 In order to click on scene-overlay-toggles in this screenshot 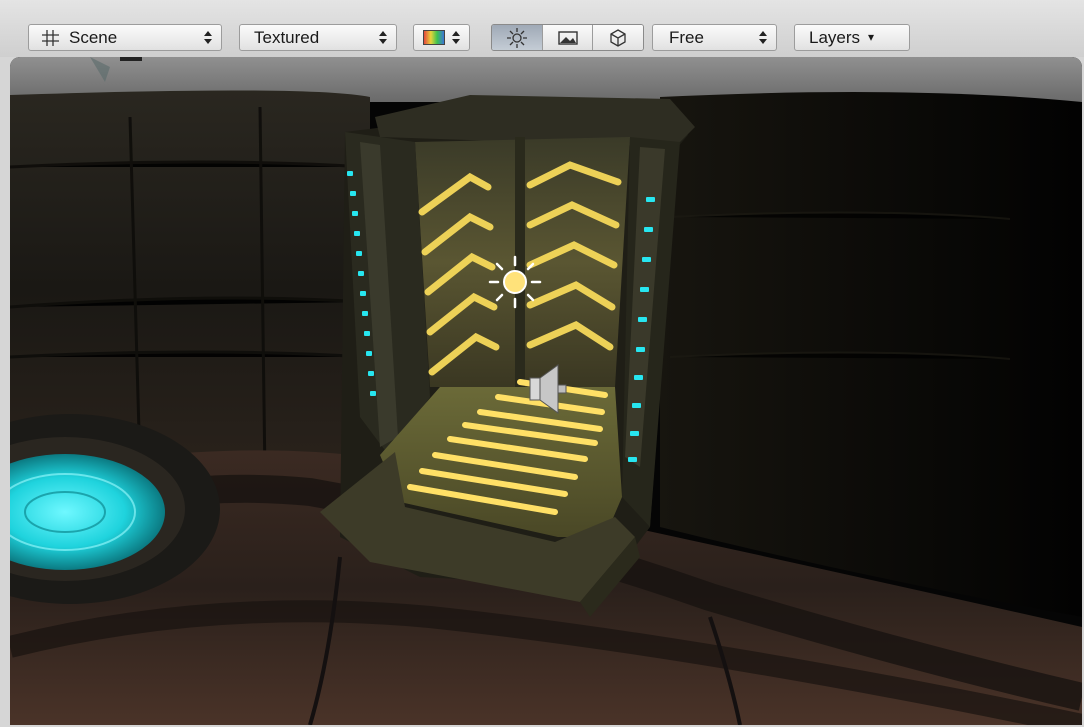, I will do `click(567, 37)`.